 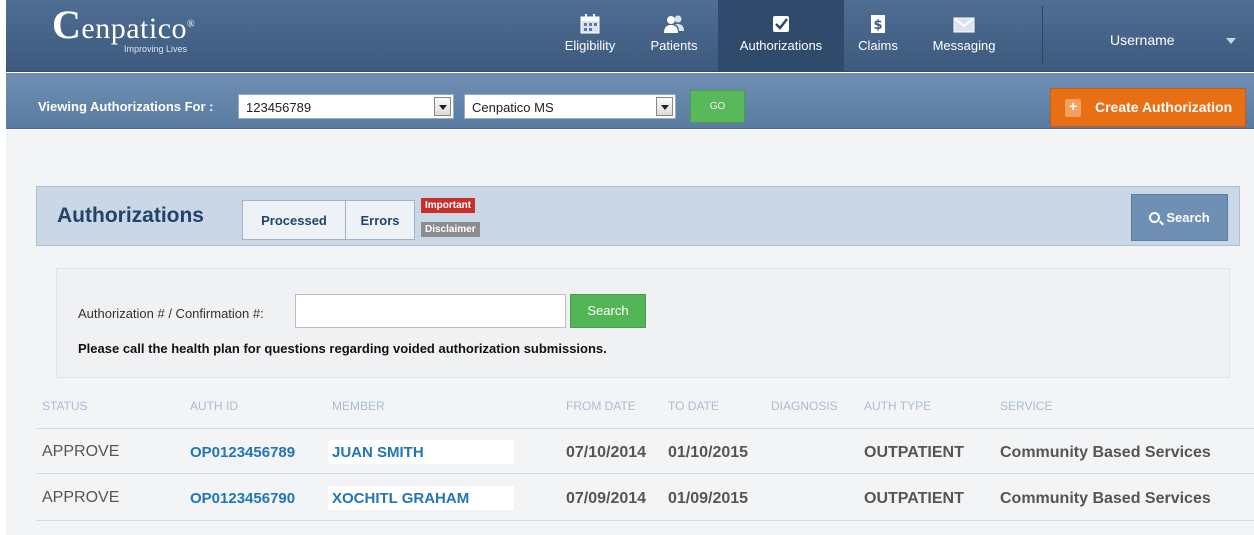 I want to click on nav-divider, so click(x=1042, y=35).